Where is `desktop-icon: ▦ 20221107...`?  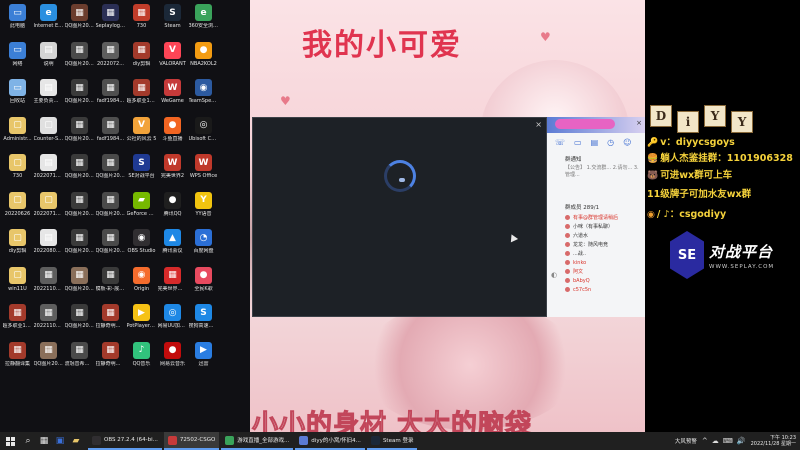 desktop-icon: ▦ 20221107... is located at coordinates (48, 321).